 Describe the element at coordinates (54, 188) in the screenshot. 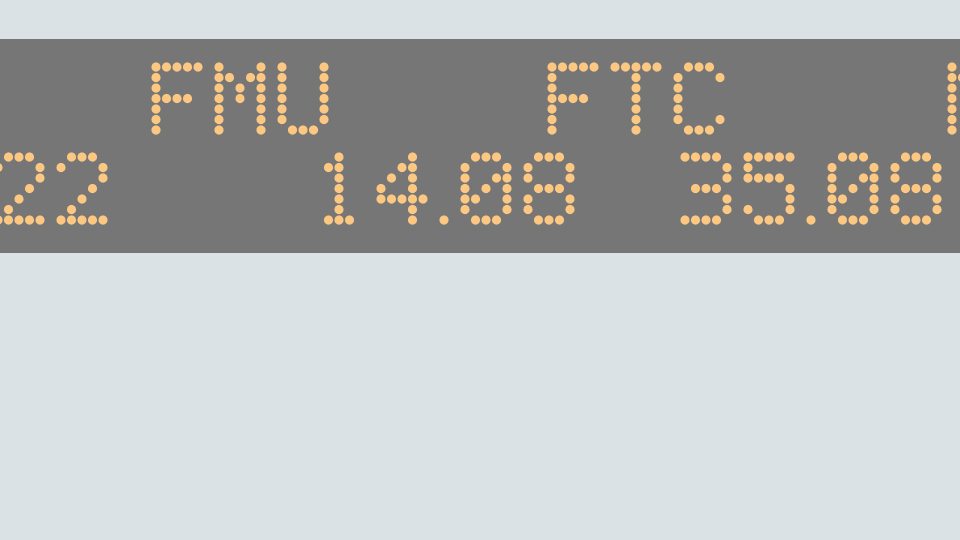

I see `ticker-entry-1-price-dots` at that location.